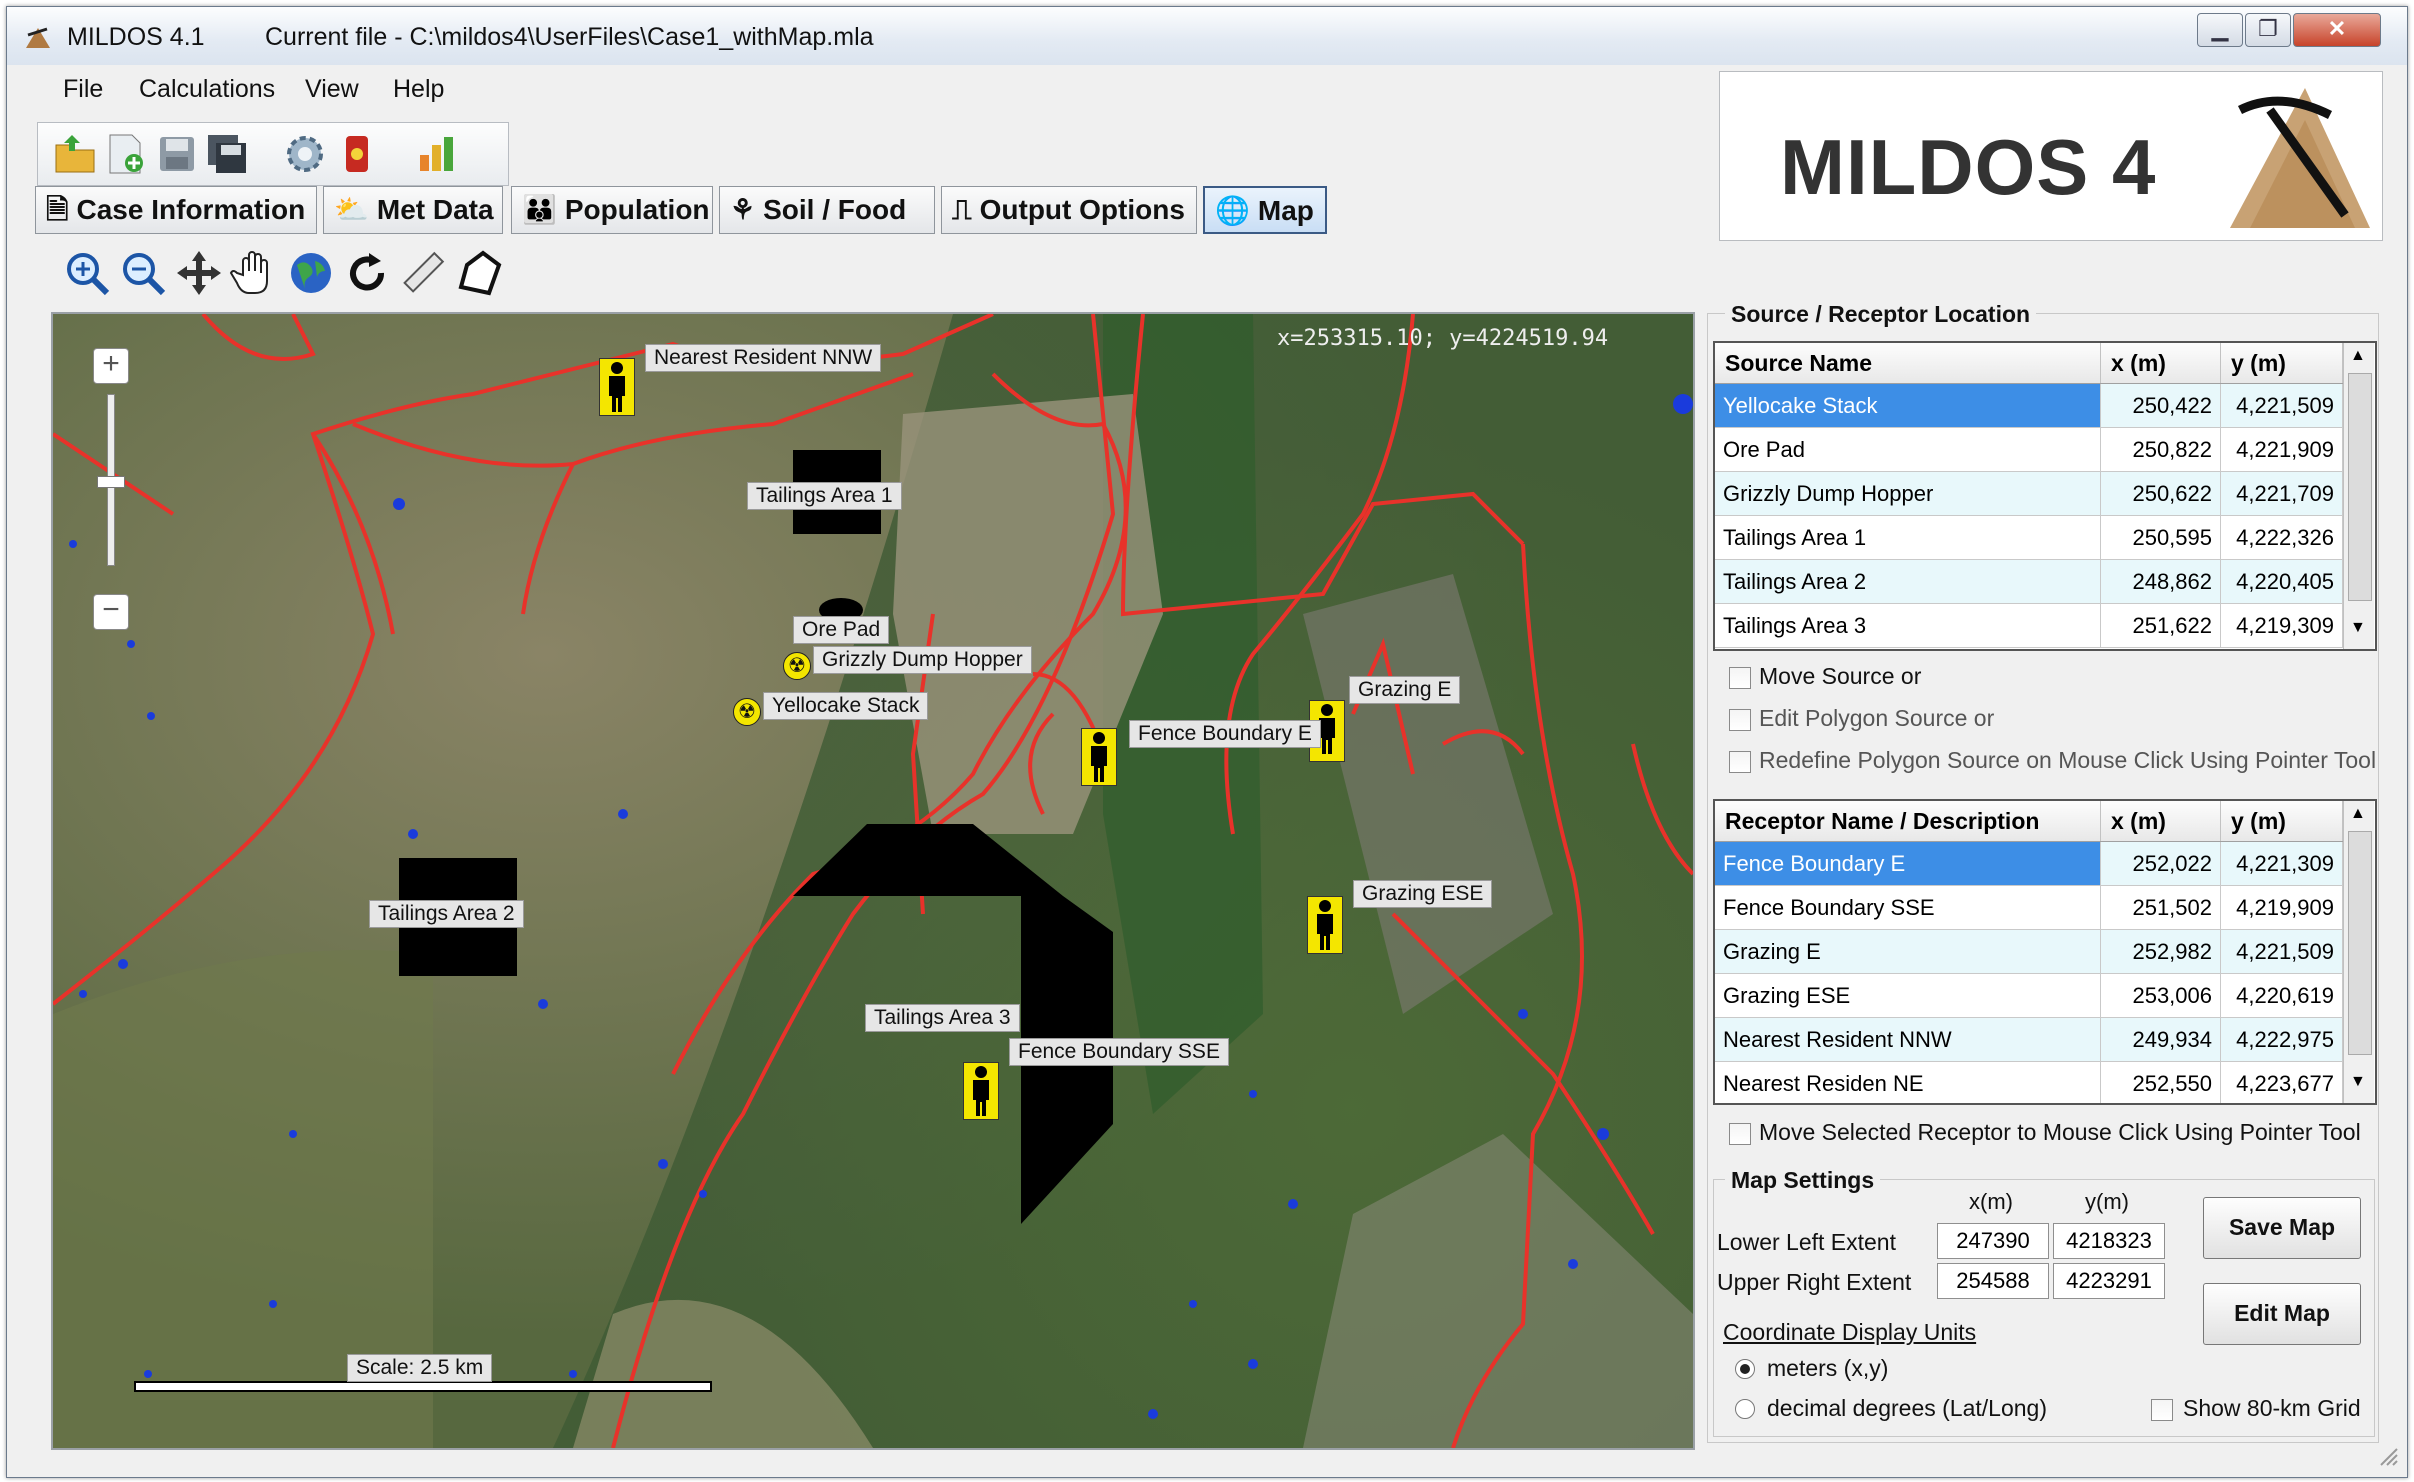 This screenshot has height=1482, width=2414. Describe the element at coordinates (199, 273) in the screenshot. I see `pan-arrows-icon` at that location.